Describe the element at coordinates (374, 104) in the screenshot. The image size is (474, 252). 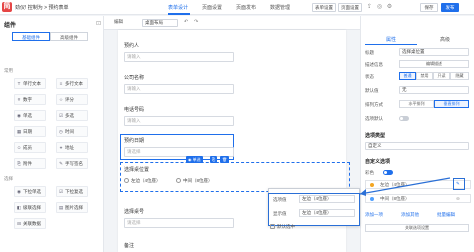
I see `layout-label: 排列方式` at that location.